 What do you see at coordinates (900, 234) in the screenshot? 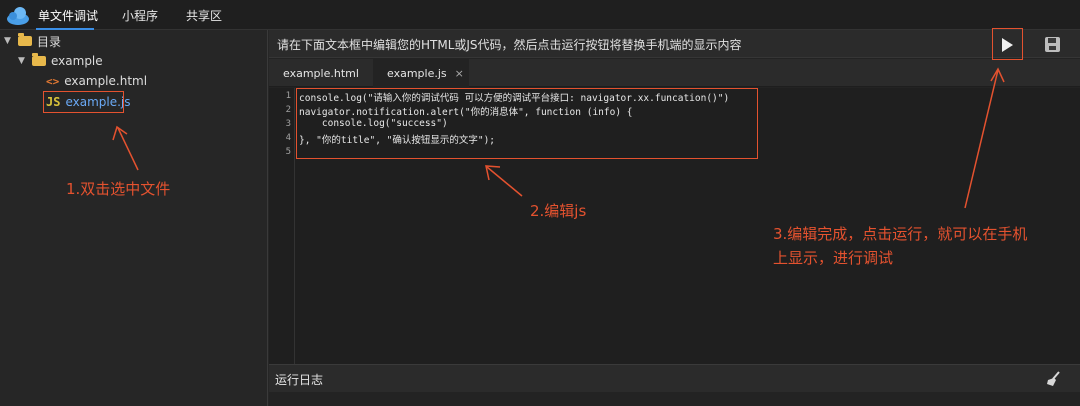
I see `annotation-step3-line1: 3.编辑完成，点击运行，就可以在手机` at bounding box center [900, 234].